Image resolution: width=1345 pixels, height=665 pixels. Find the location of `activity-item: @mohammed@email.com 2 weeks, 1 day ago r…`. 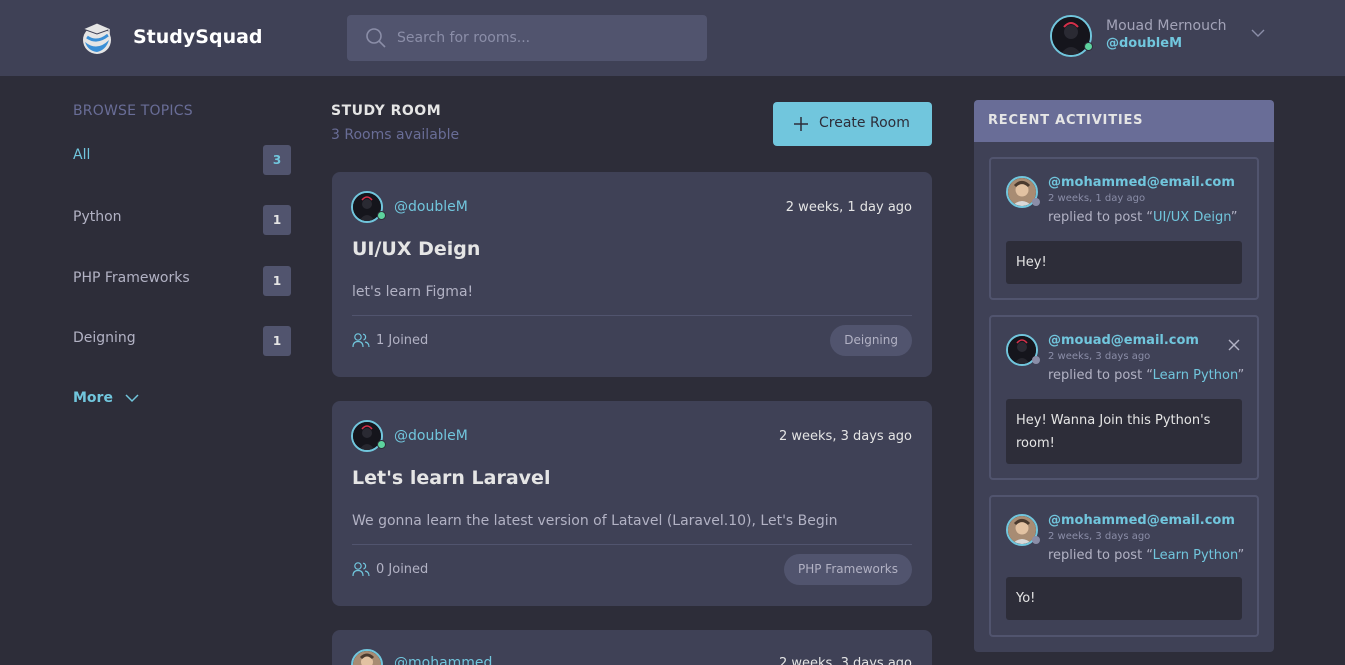

activity-item: @mohammed@email.com 2 weeks, 1 day ago r… is located at coordinates (1124, 228).